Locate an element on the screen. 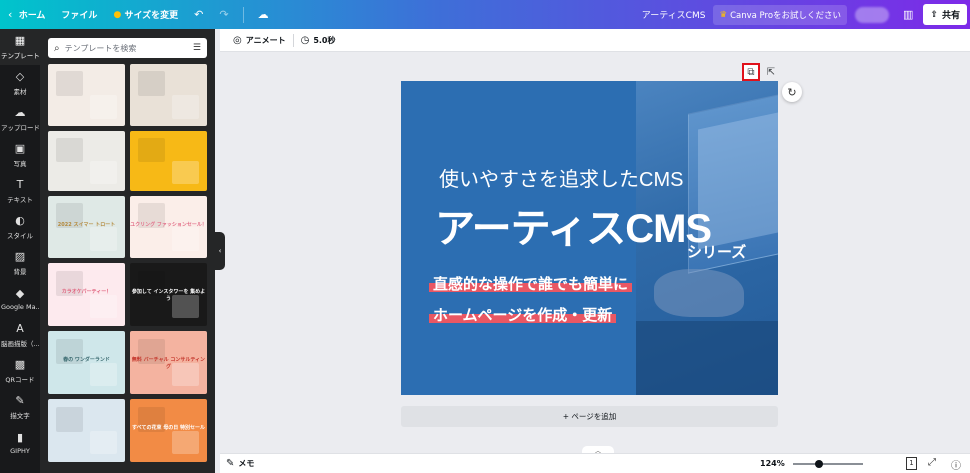 This screenshot has height=473, width=970. duplicate-page-button: ⧉ is located at coordinates (751, 72).